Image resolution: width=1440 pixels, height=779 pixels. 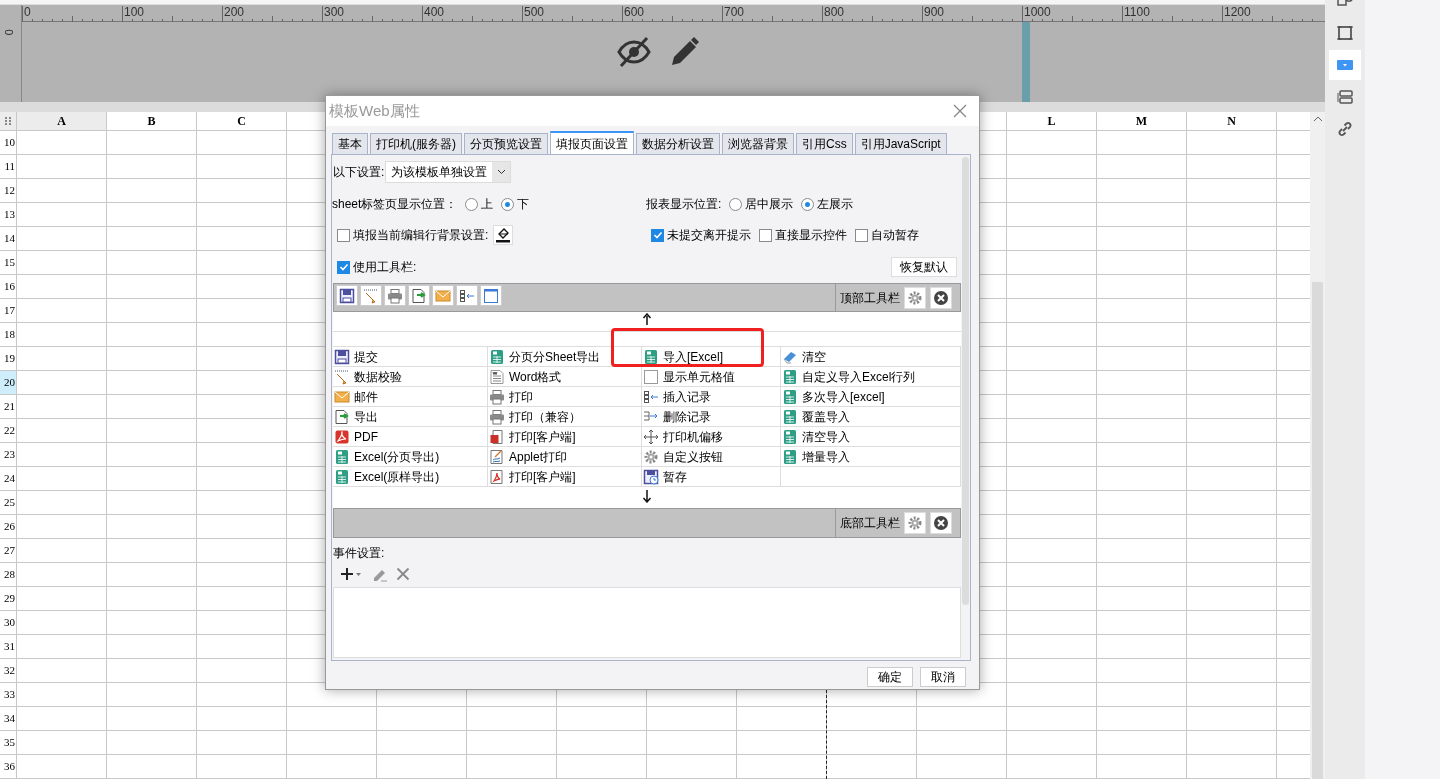 What do you see at coordinates (871, 397) in the screenshot?
I see `toolbar-option: 多次导入[excel]` at bounding box center [871, 397].